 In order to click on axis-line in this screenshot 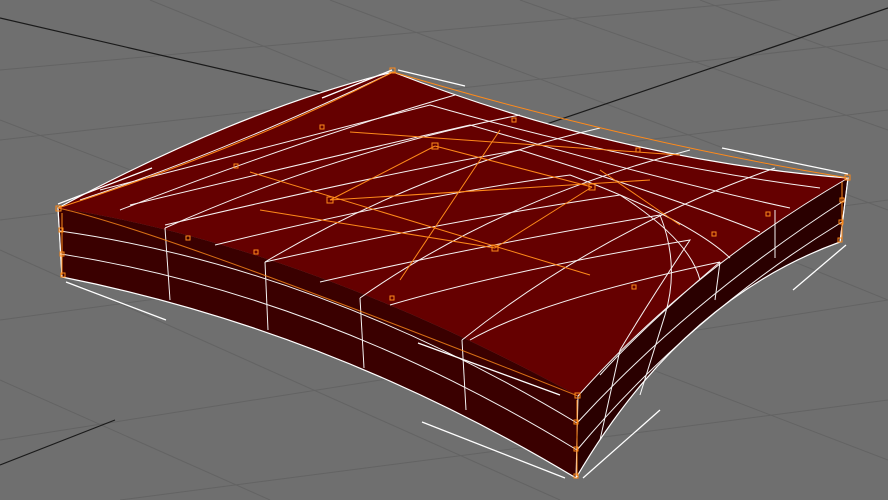, I will do `click(58, 442)`.